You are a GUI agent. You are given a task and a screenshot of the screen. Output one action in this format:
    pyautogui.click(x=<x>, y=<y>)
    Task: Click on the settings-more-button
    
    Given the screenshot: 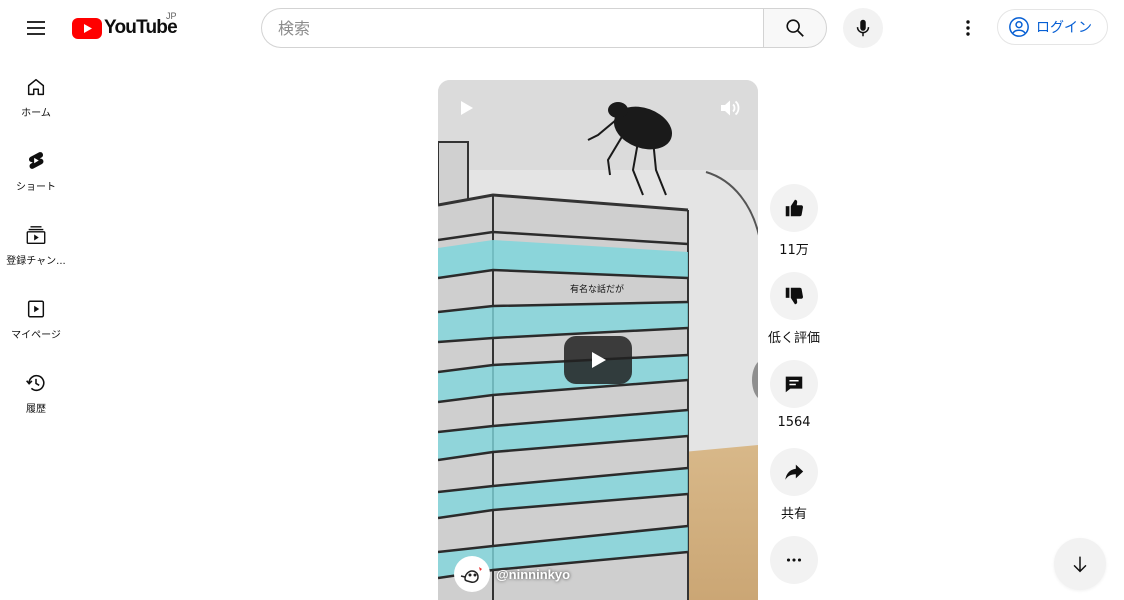 What is the action you would take?
    pyautogui.click(x=968, y=28)
    